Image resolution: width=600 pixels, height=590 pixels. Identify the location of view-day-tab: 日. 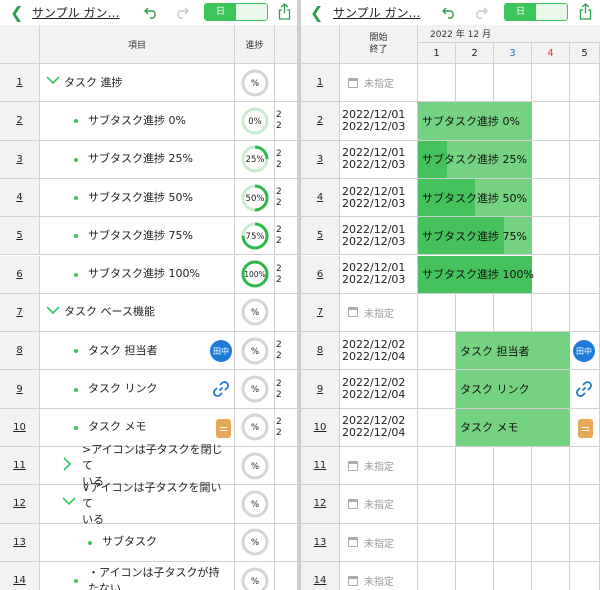
(220, 12).